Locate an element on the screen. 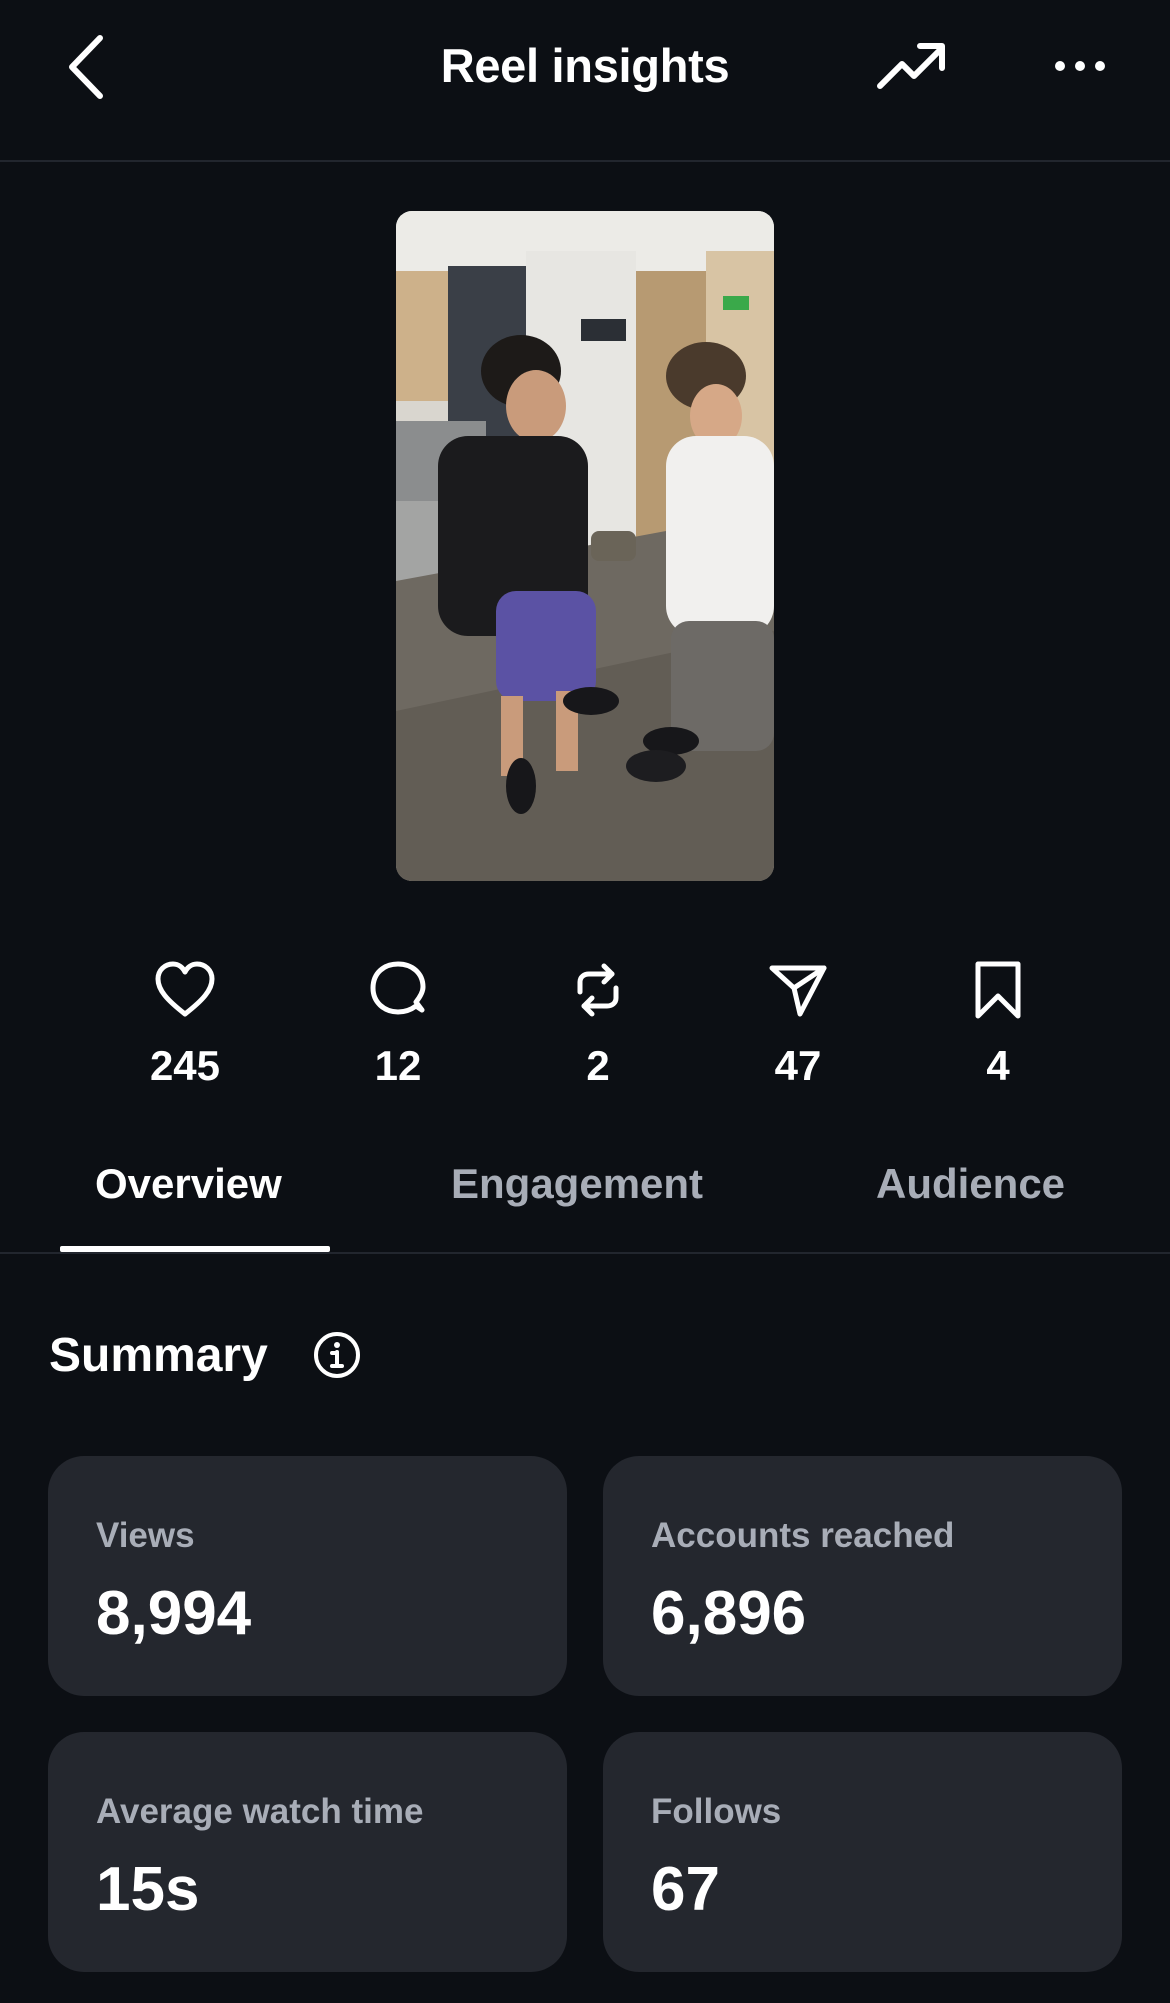 This screenshot has width=1170, height=2003. average-watch-time-label: Average watch time is located at coordinates (260, 1811).